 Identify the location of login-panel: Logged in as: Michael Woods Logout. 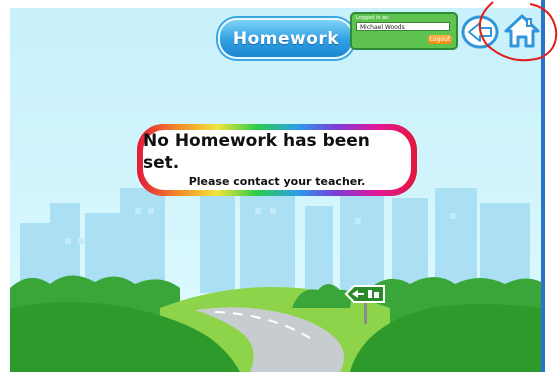
(404, 31).